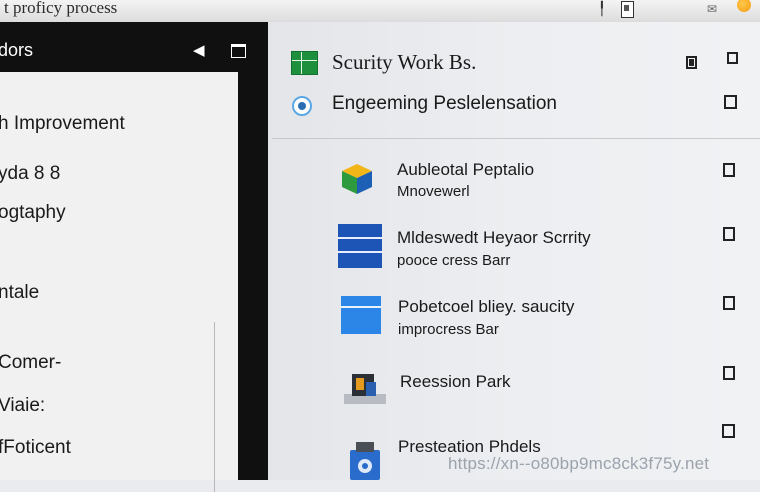 This screenshot has height=492, width=760. I want to click on blue-bars-icon, so click(360, 246).